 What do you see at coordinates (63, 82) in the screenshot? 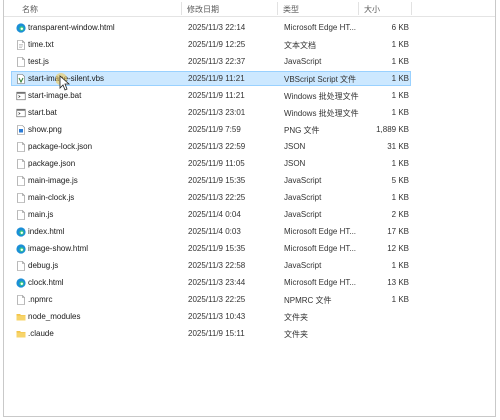
I see `mouse-pointer-icon` at bounding box center [63, 82].